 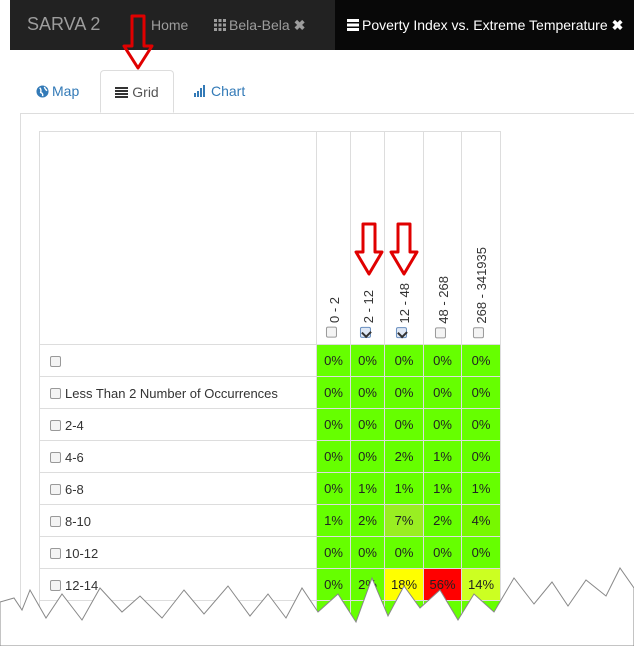 I want to click on tab-map-label: Map, so click(x=66, y=91).